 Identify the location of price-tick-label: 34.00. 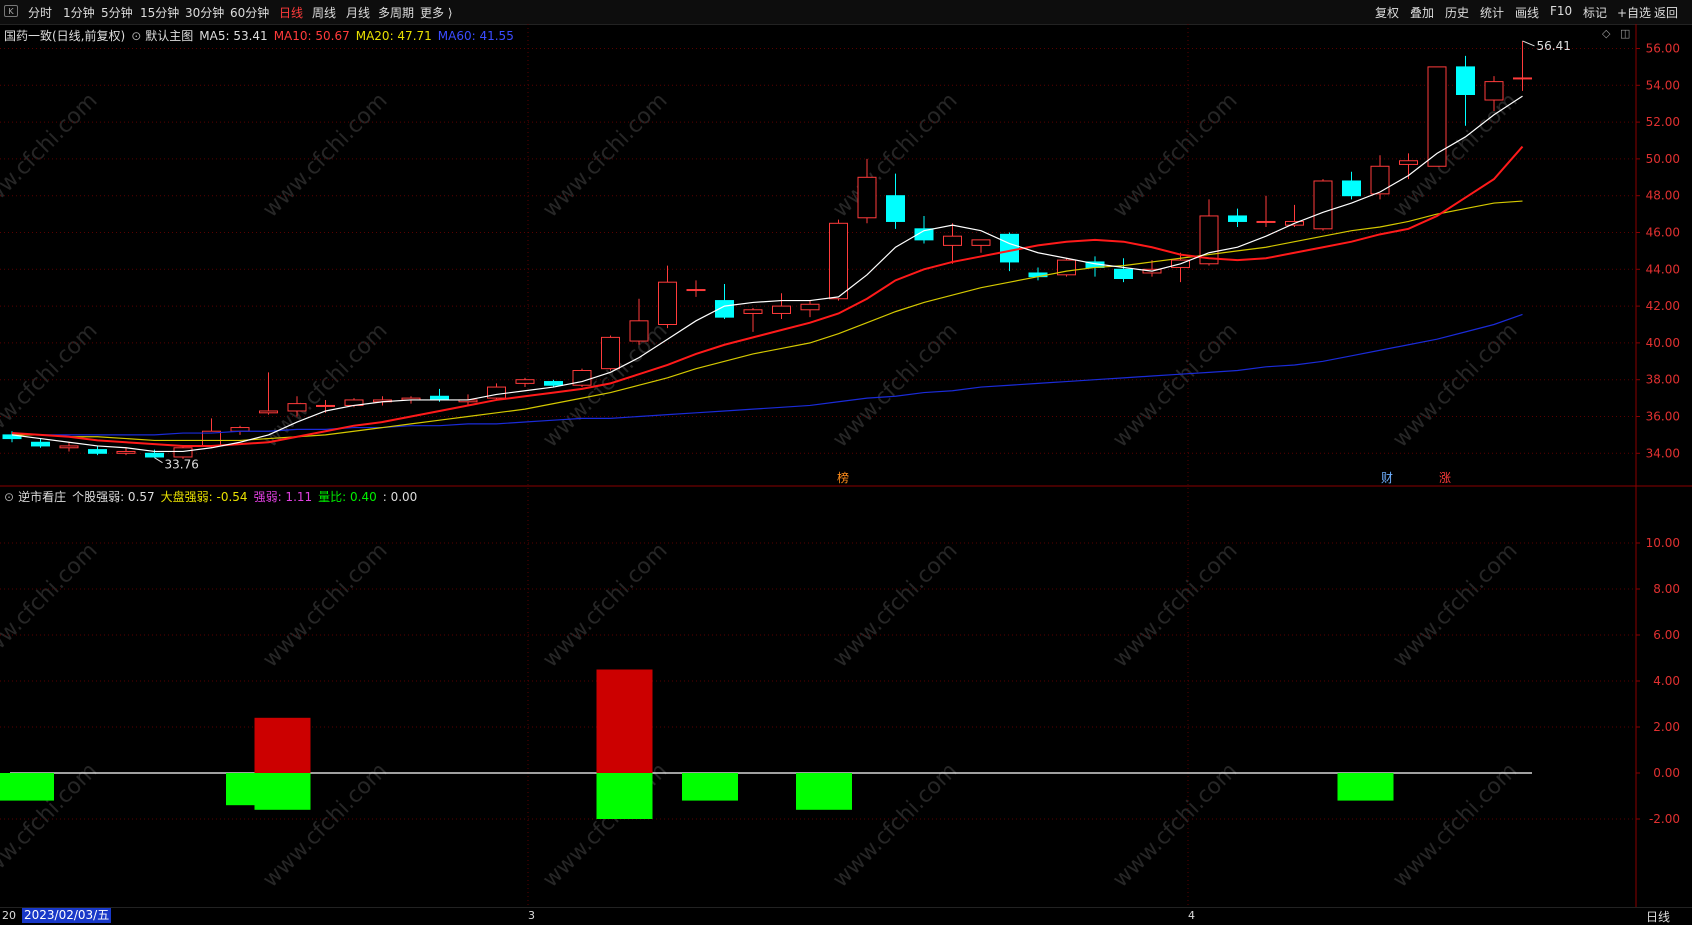
(1663, 453).